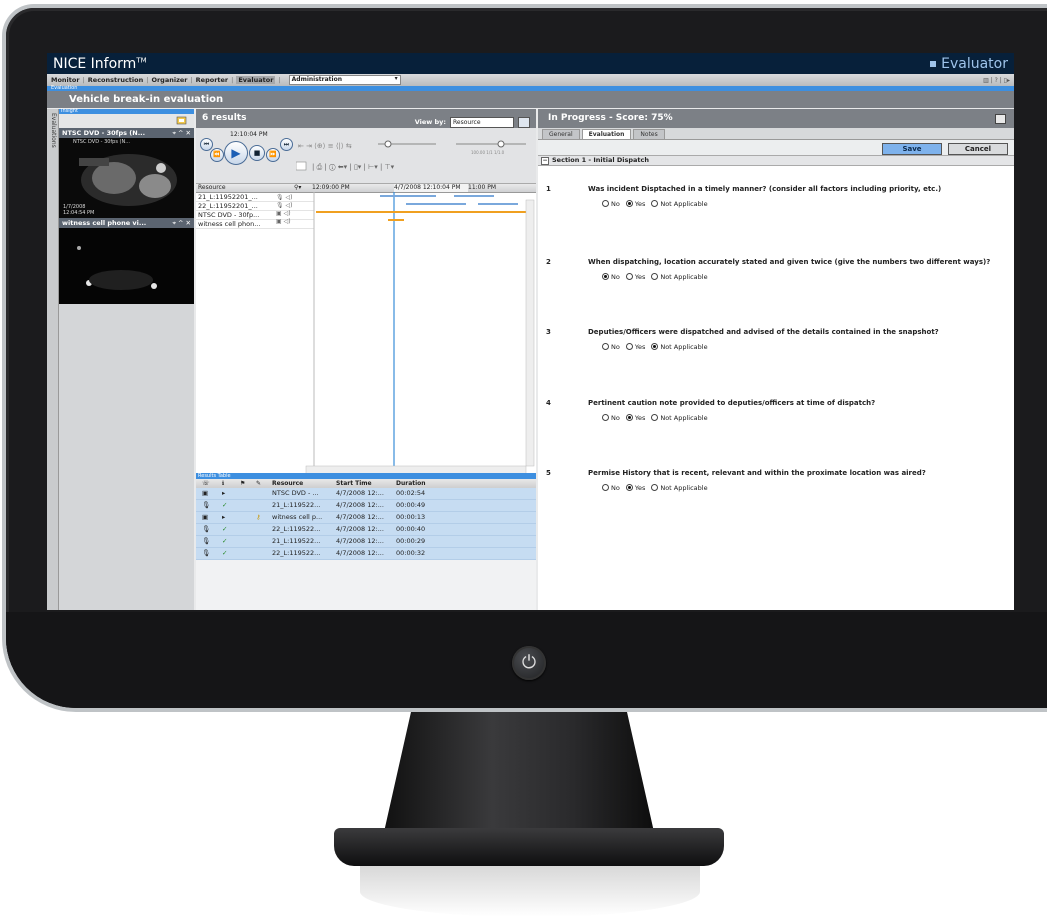 The image size is (1047, 917). Describe the element at coordinates (65, 80) in the screenshot. I see `menu-monitor: Monitor` at that location.